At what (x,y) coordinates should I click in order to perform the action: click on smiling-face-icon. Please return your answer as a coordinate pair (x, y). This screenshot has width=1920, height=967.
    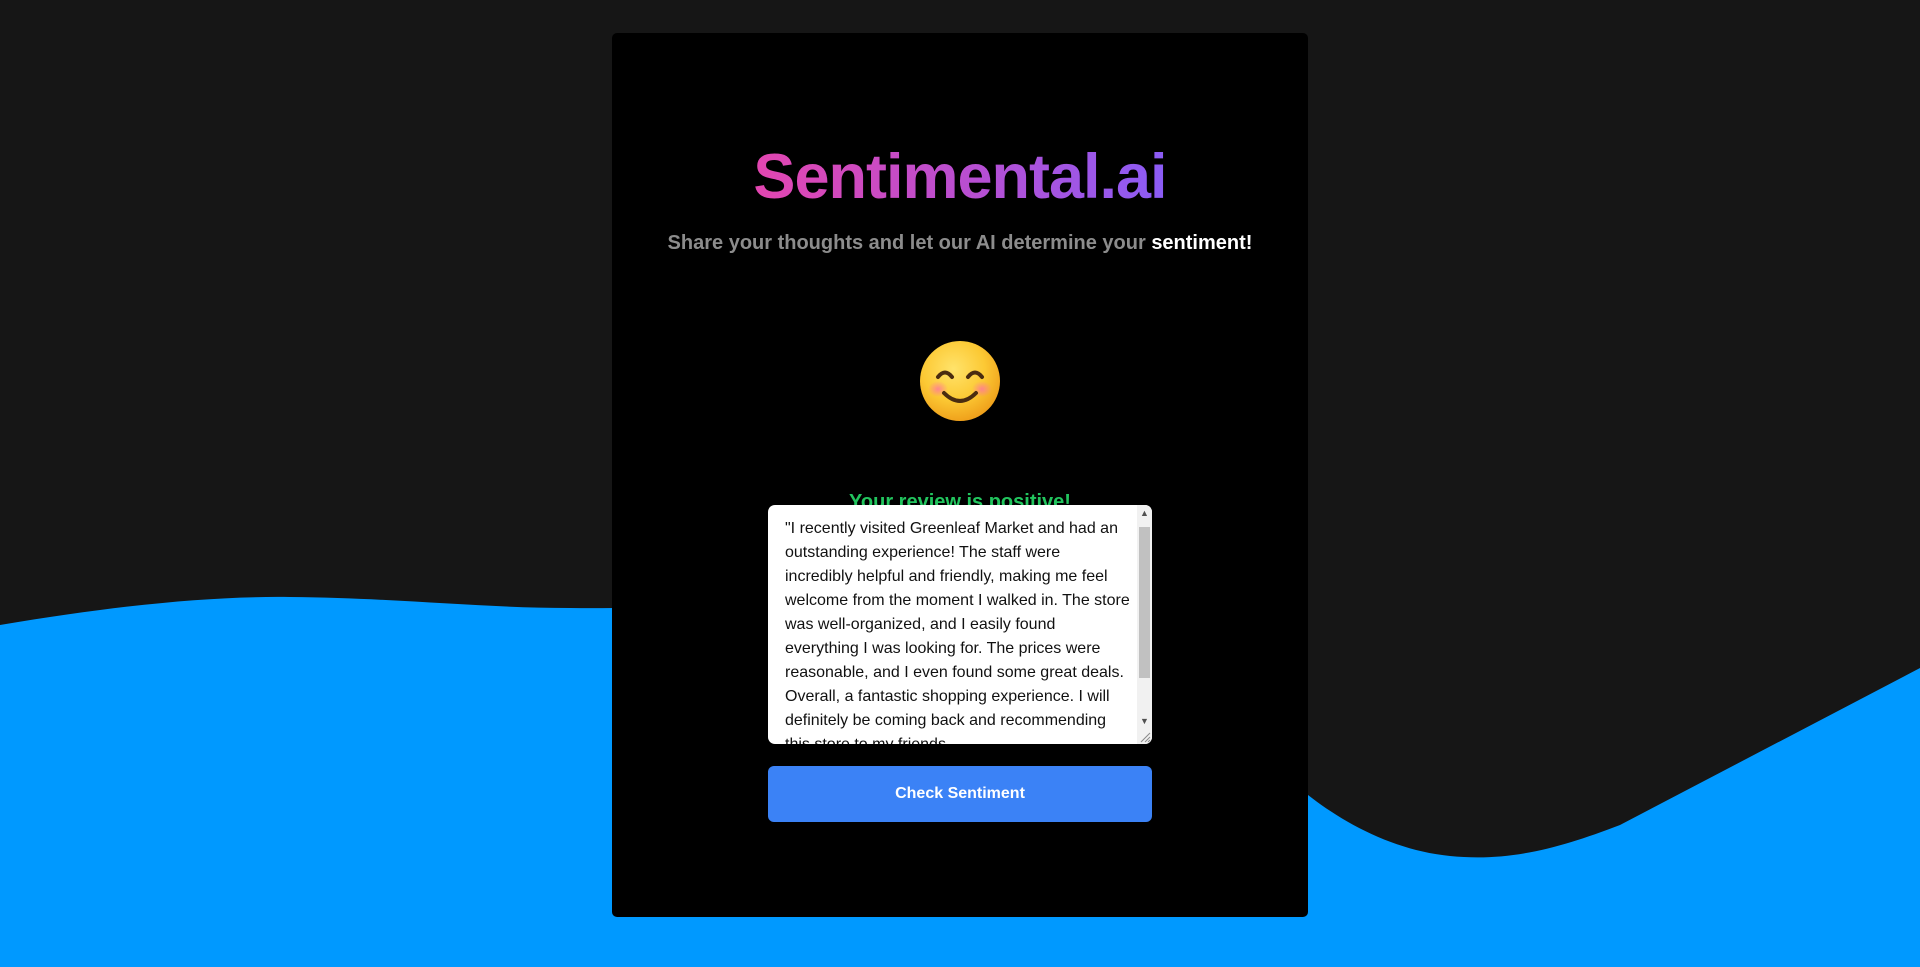
    Looking at the image, I should click on (960, 381).